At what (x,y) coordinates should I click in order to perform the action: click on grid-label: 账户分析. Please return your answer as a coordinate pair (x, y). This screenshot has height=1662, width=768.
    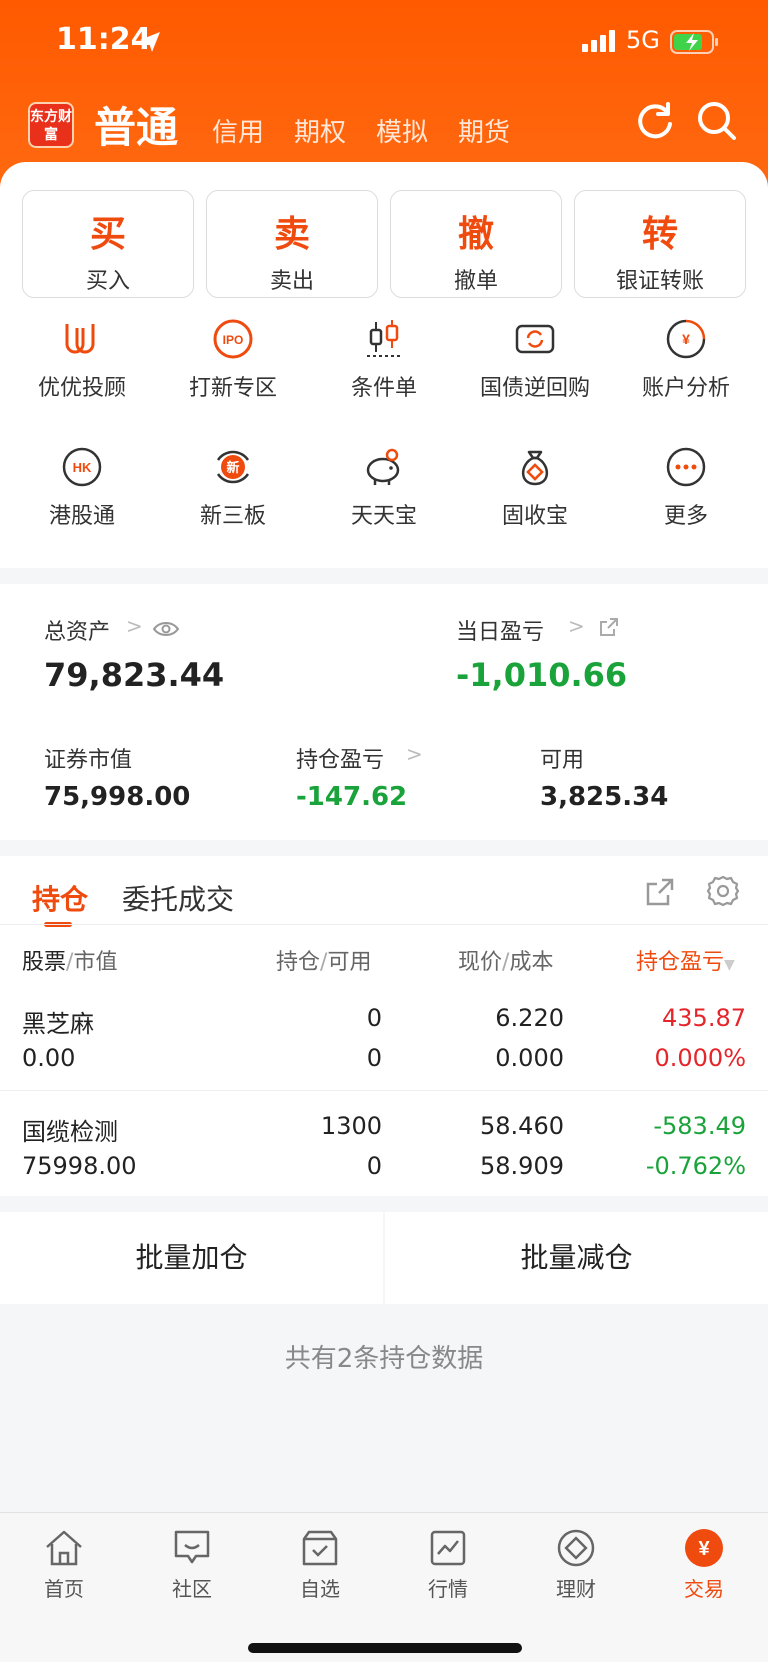
    Looking at the image, I should click on (685, 388).